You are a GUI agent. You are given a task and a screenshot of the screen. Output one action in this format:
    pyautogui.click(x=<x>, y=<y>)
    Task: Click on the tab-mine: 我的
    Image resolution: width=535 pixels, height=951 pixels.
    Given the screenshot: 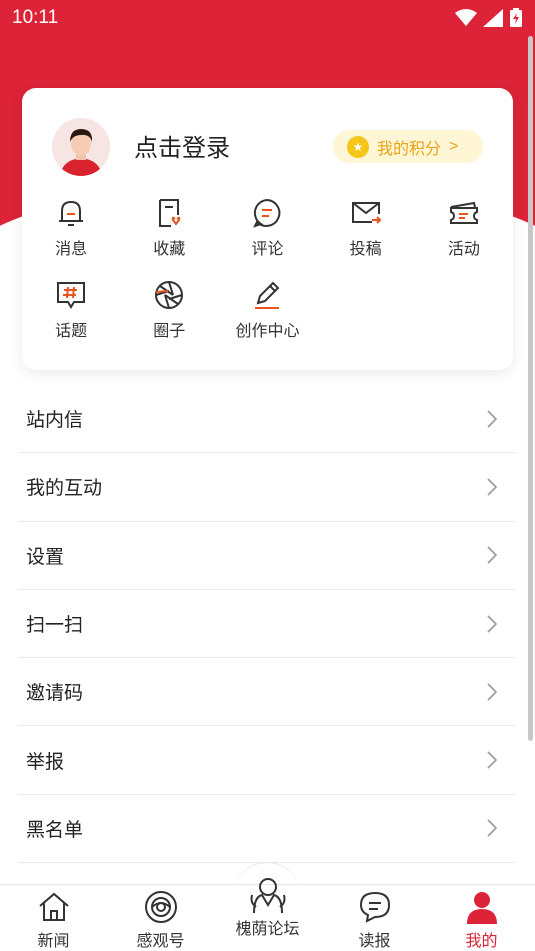 What is the action you would take?
    pyautogui.click(x=481, y=918)
    